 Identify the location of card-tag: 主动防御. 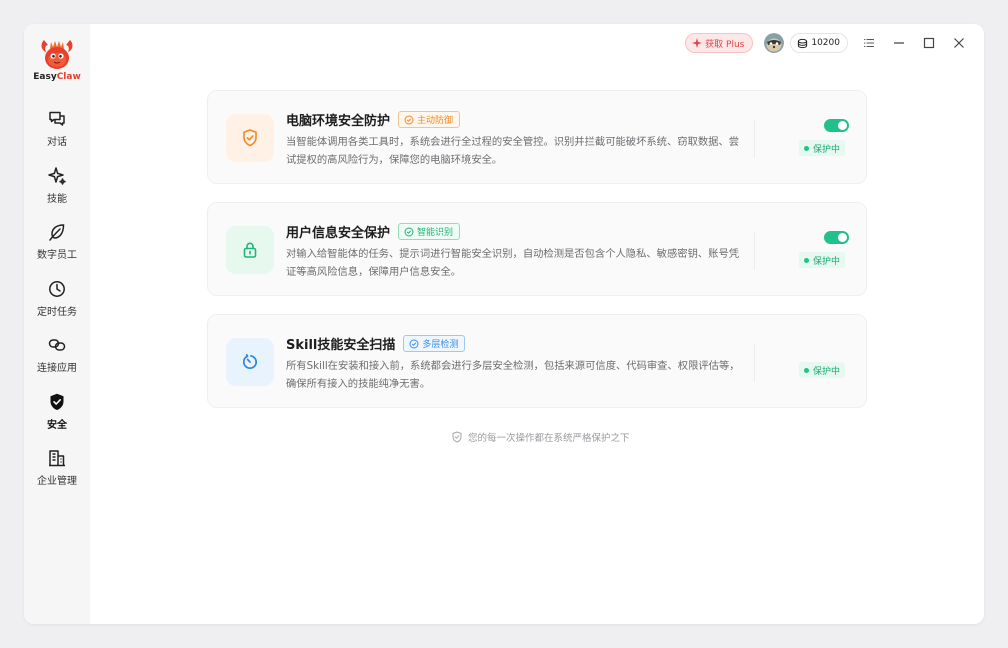
(429, 119).